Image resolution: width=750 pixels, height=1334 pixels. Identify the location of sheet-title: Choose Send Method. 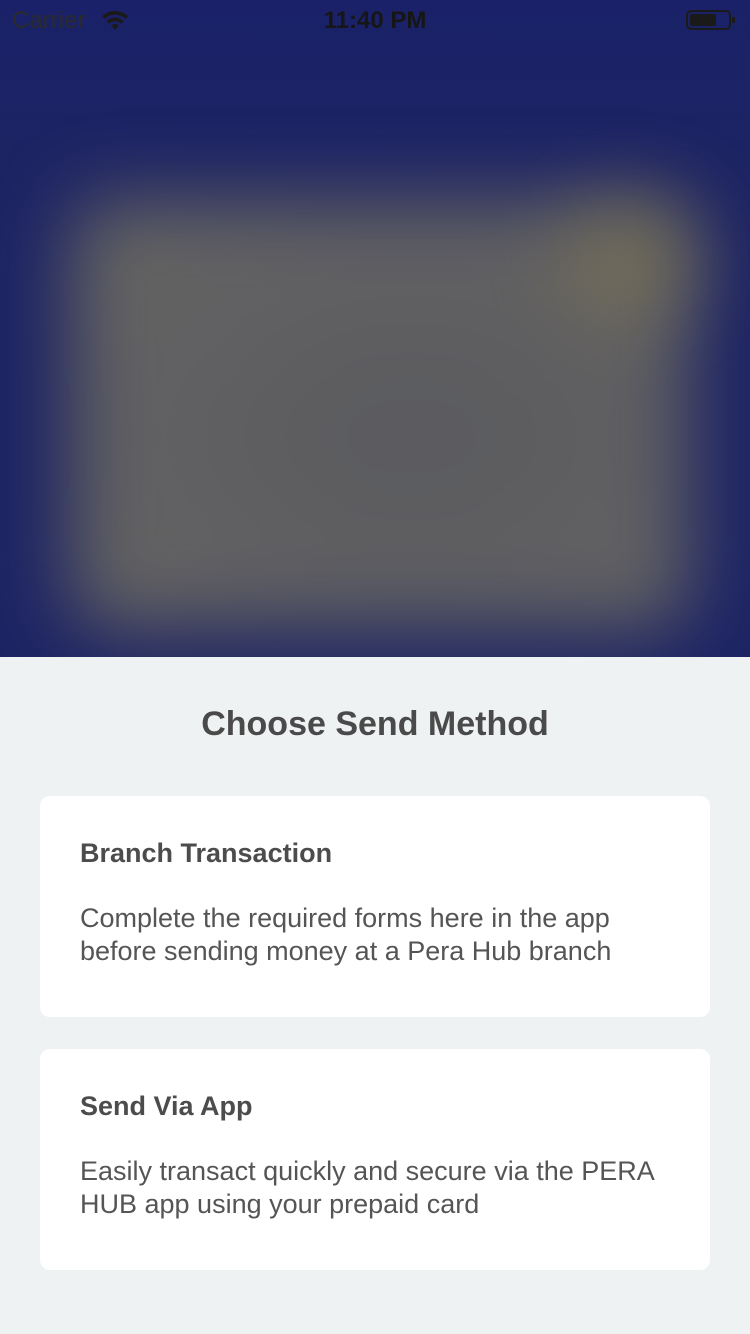
(375, 724).